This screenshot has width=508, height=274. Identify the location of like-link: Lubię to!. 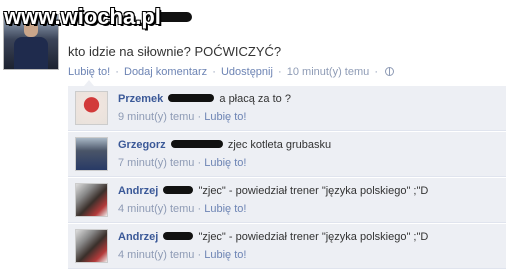
(89, 72).